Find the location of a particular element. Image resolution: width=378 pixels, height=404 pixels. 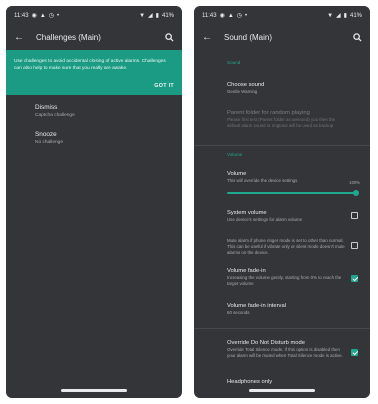

pref-subtitle: 60 seconds is located at coordinates (238, 312).